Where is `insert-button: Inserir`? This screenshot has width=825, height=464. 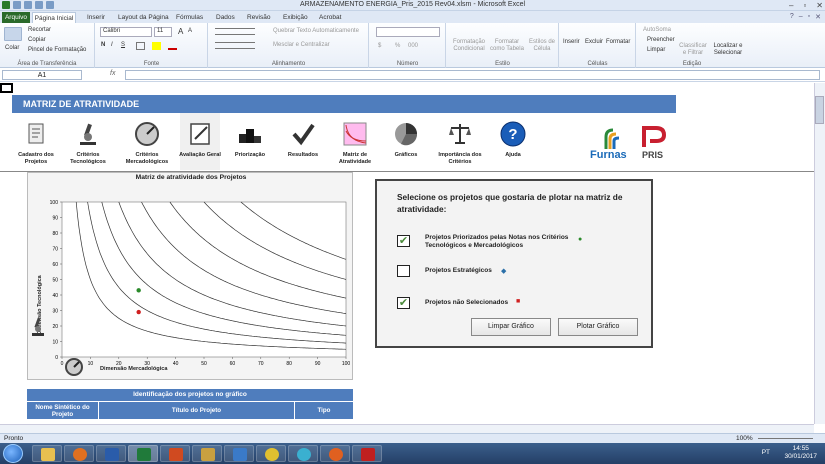
insert-button: Inserir is located at coordinates (571, 42).